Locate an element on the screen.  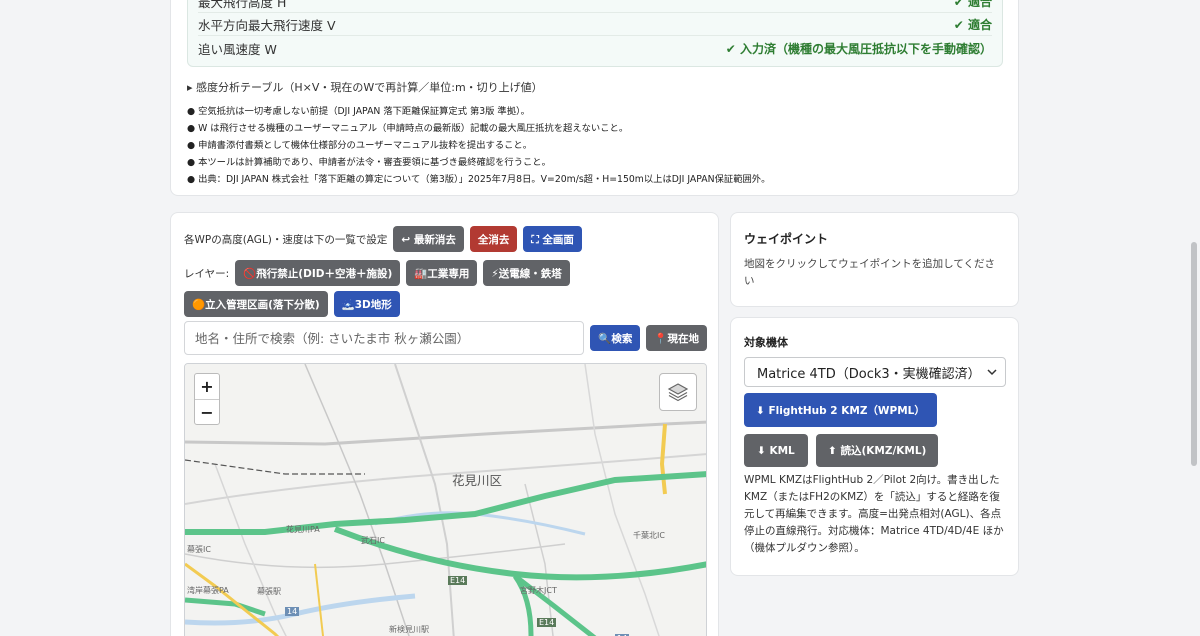
aircraft-select-value: Matrice 4TD（Dock3・実機確認済） is located at coordinates (869, 374).